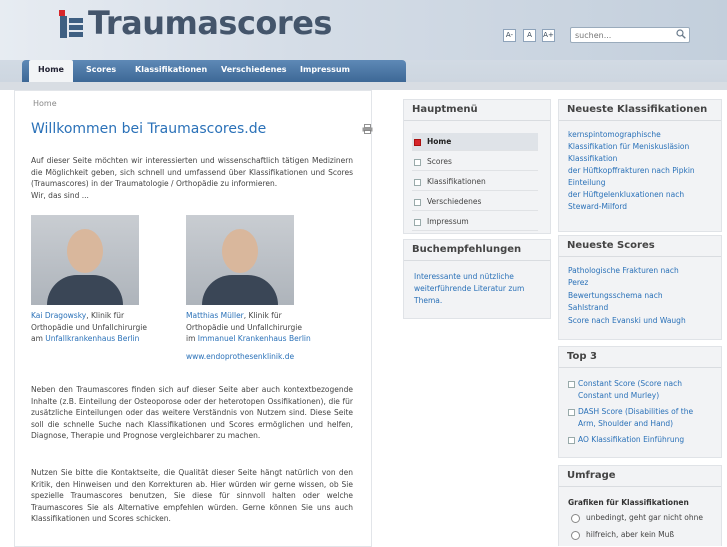 This screenshot has width=727, height=547. What do you see at coordinates (85, 260) in the screenshot?
I see `photo-kai-dragowsky` at bounding box center [85, 260].